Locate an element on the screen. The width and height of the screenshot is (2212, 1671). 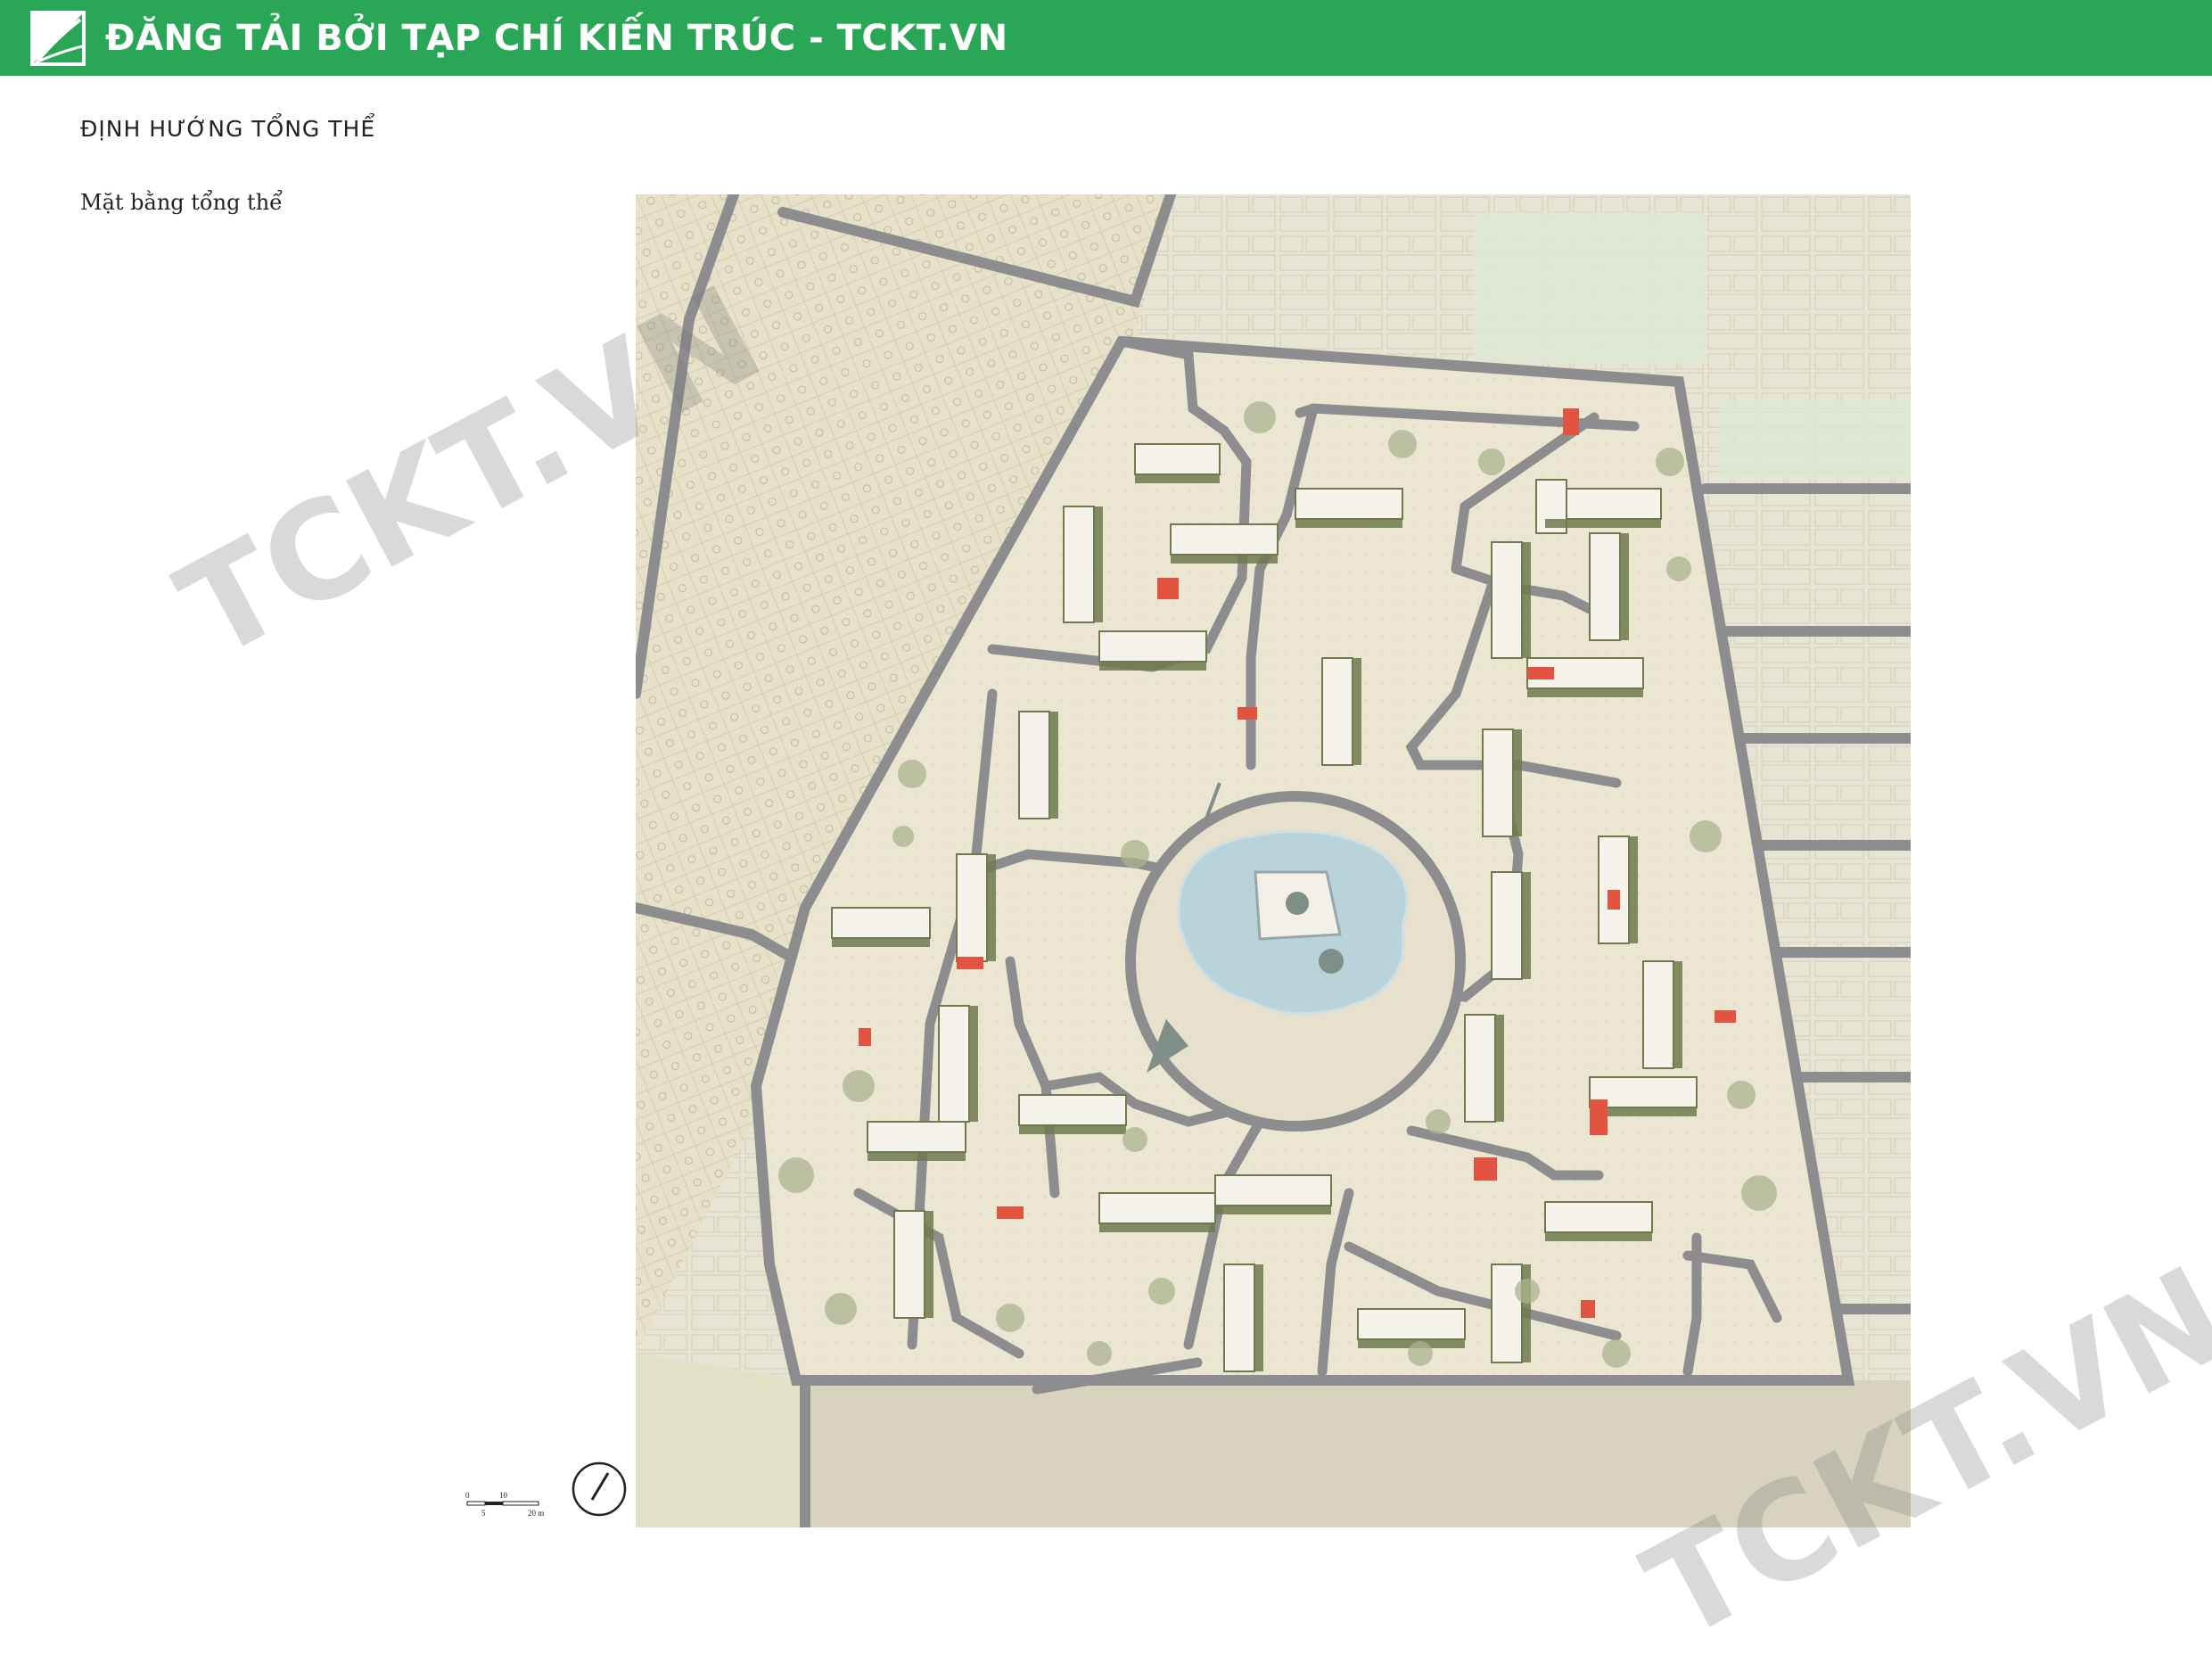
scale-label-10: 10 is located at coordinates (503, 1495).